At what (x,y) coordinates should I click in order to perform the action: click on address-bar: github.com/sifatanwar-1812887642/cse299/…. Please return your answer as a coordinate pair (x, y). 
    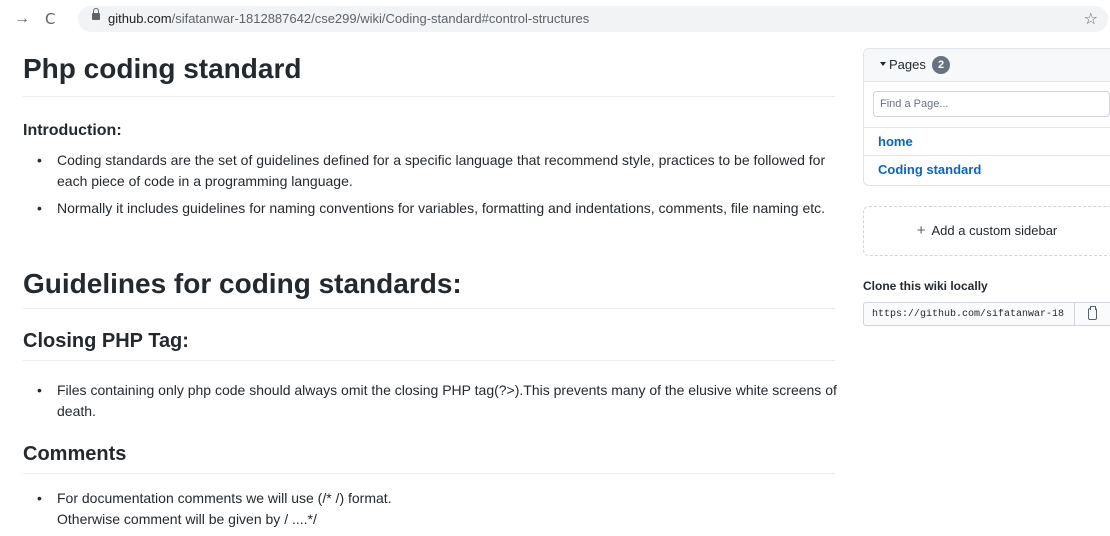
    Looking at the image, I should click on (593, 19).